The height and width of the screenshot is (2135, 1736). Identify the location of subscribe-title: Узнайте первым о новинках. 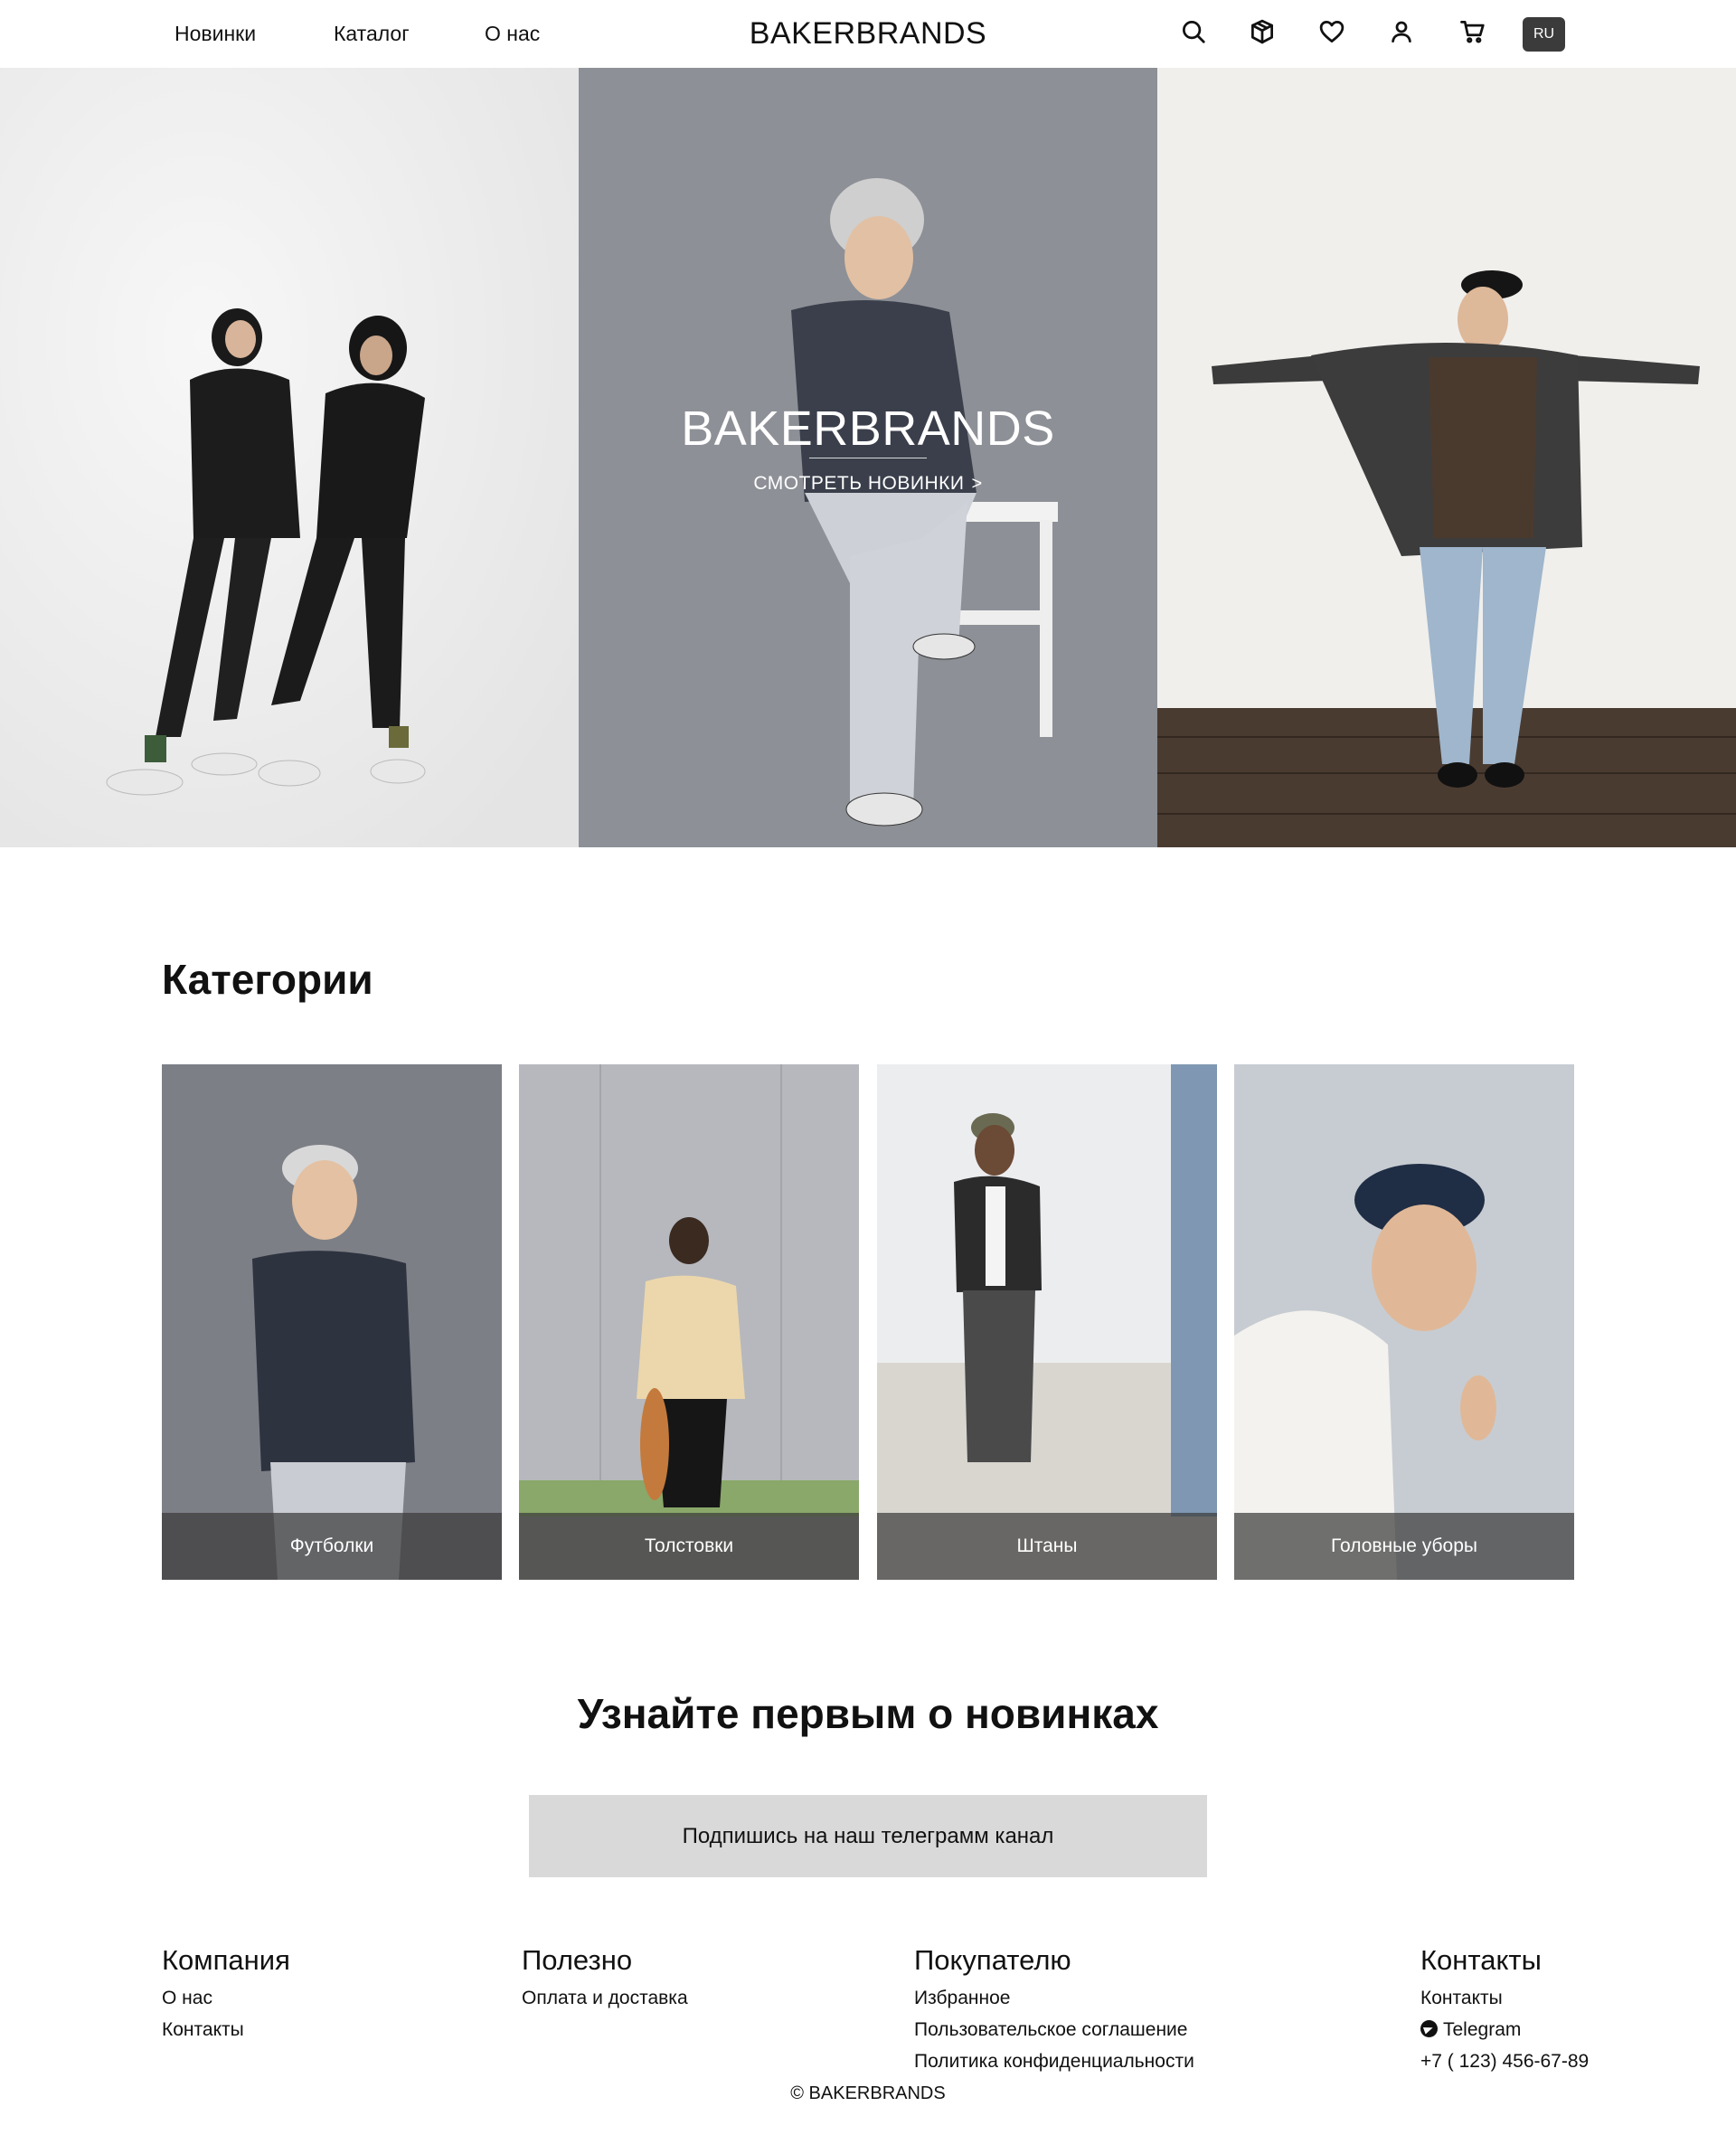
(868, 1713).